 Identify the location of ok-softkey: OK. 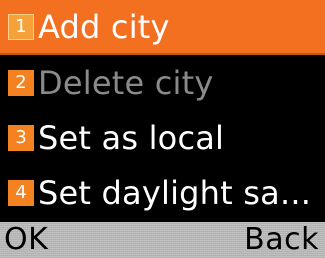
(26, 240).